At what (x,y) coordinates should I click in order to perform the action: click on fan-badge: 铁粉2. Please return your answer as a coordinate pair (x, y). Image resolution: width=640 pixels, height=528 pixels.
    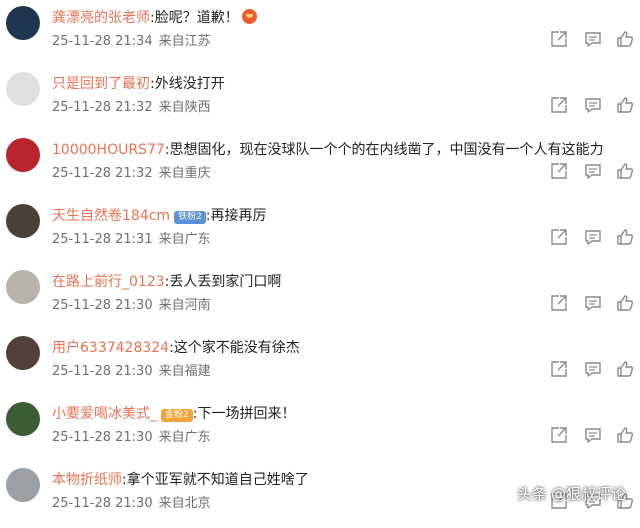
    Looking at the image, I should click on (190, 217).